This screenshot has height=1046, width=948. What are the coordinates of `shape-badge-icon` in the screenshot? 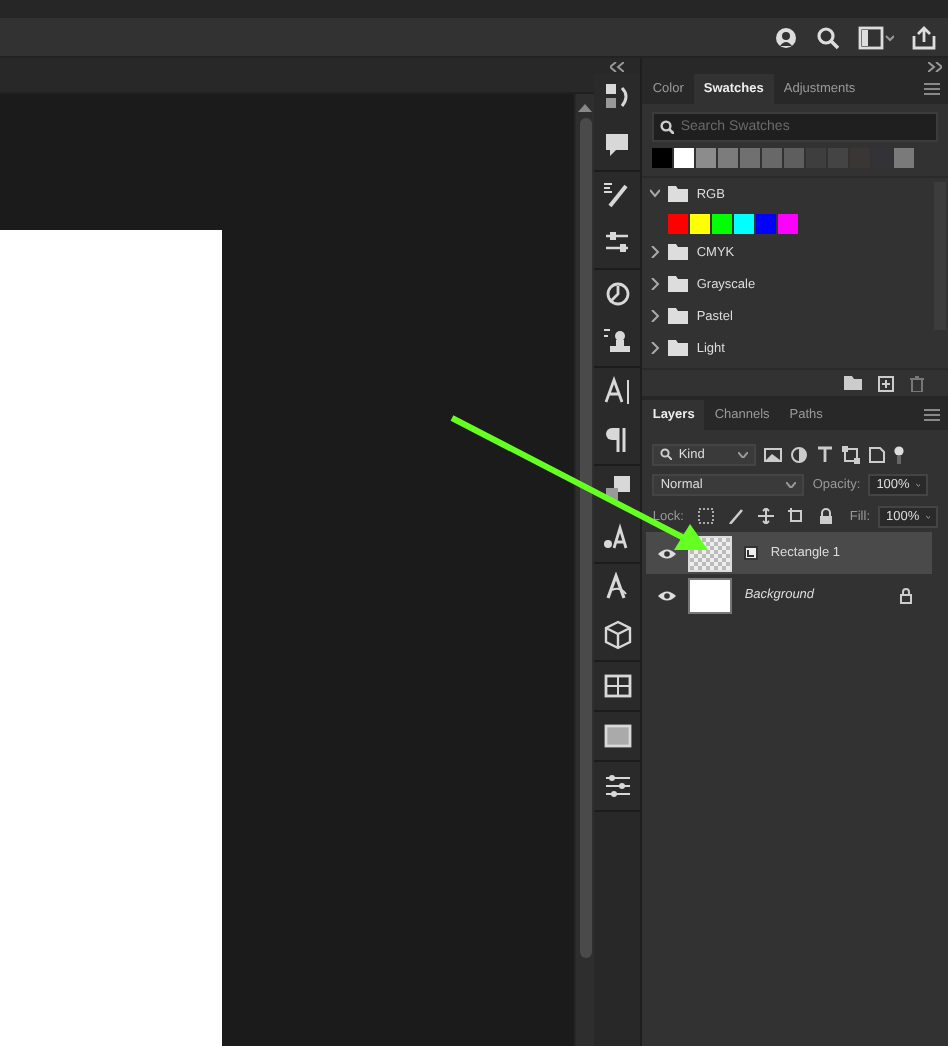 It's located at (751, 553).